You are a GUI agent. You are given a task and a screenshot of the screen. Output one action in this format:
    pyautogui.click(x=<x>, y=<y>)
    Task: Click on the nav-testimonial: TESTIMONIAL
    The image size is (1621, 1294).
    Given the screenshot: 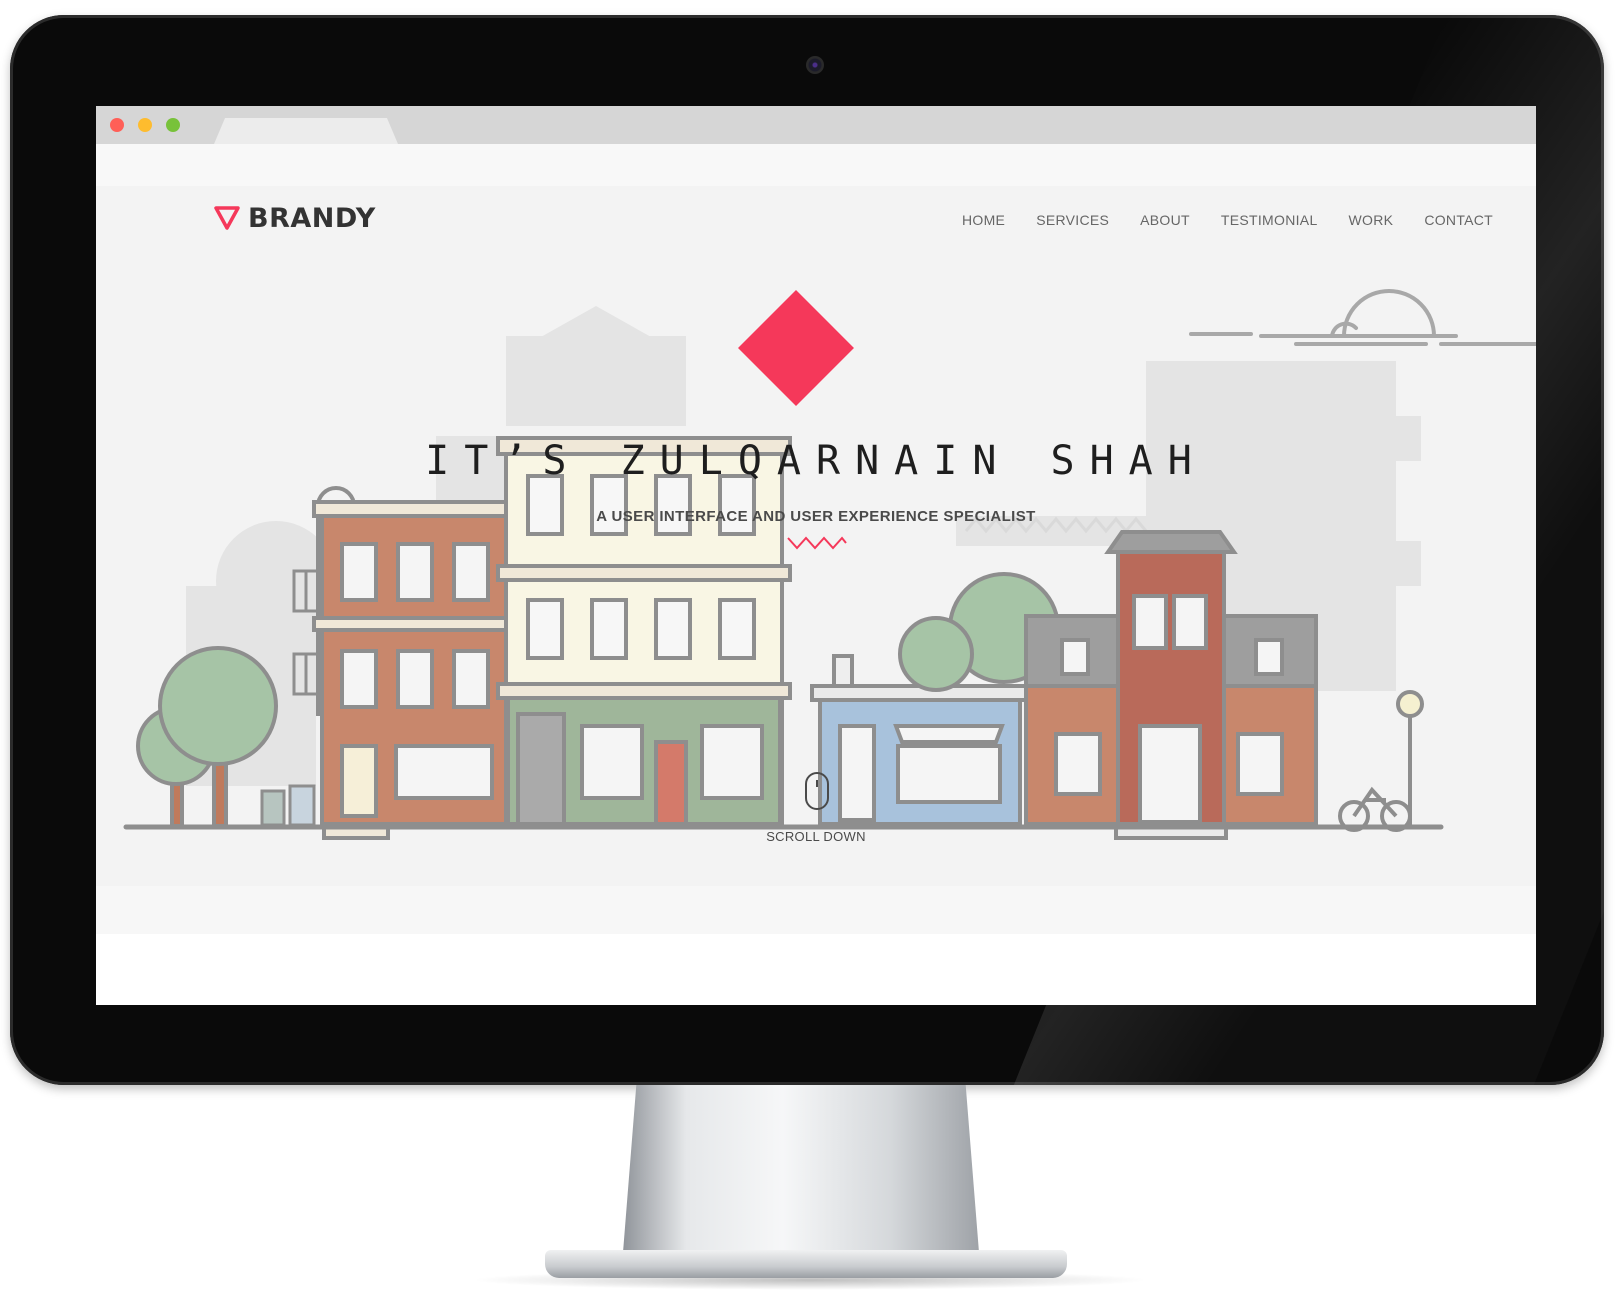 What is the action you would take?
    pyautogui.click(x=1269, y=220)
    